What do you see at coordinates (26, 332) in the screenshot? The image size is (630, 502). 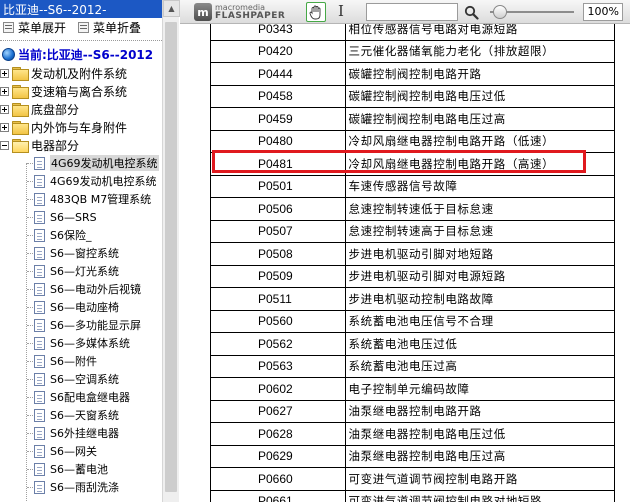 I see `tree-guide-line` at bounding box center [26, 332].